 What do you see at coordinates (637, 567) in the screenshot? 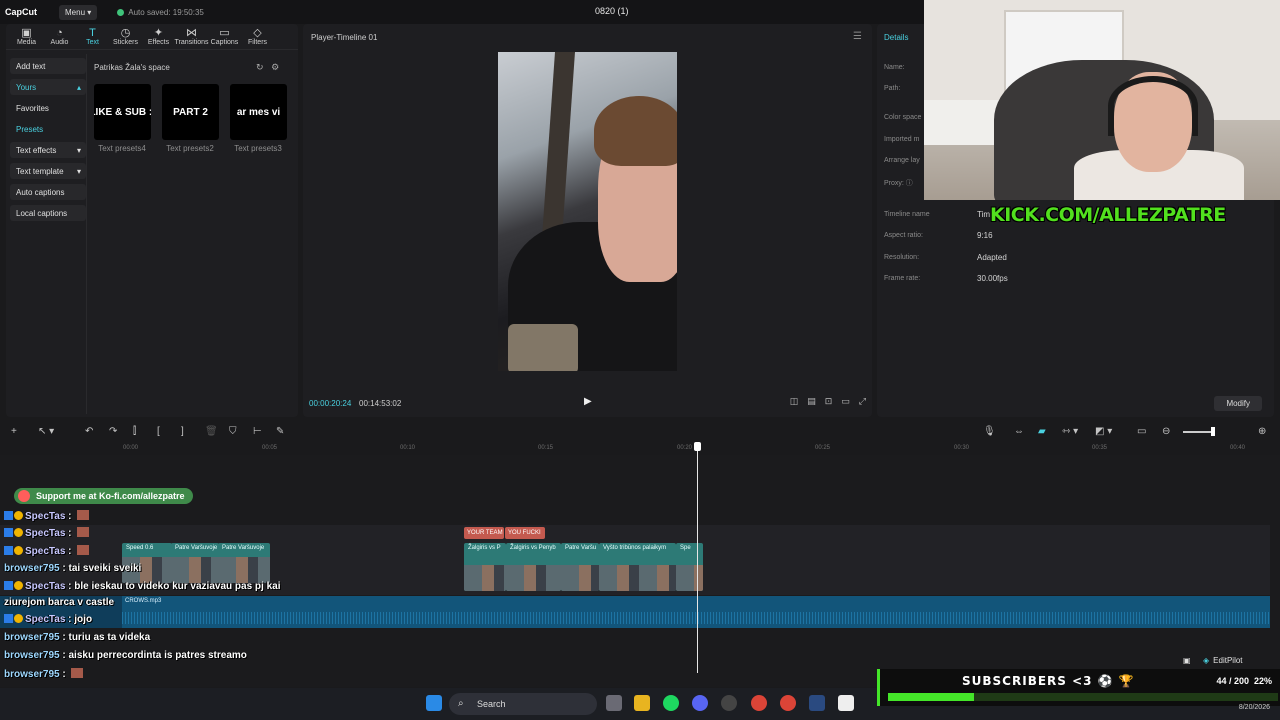
I see `video-clip: Vyšto tribūnos palaikym` at bounding box center [637, 567].